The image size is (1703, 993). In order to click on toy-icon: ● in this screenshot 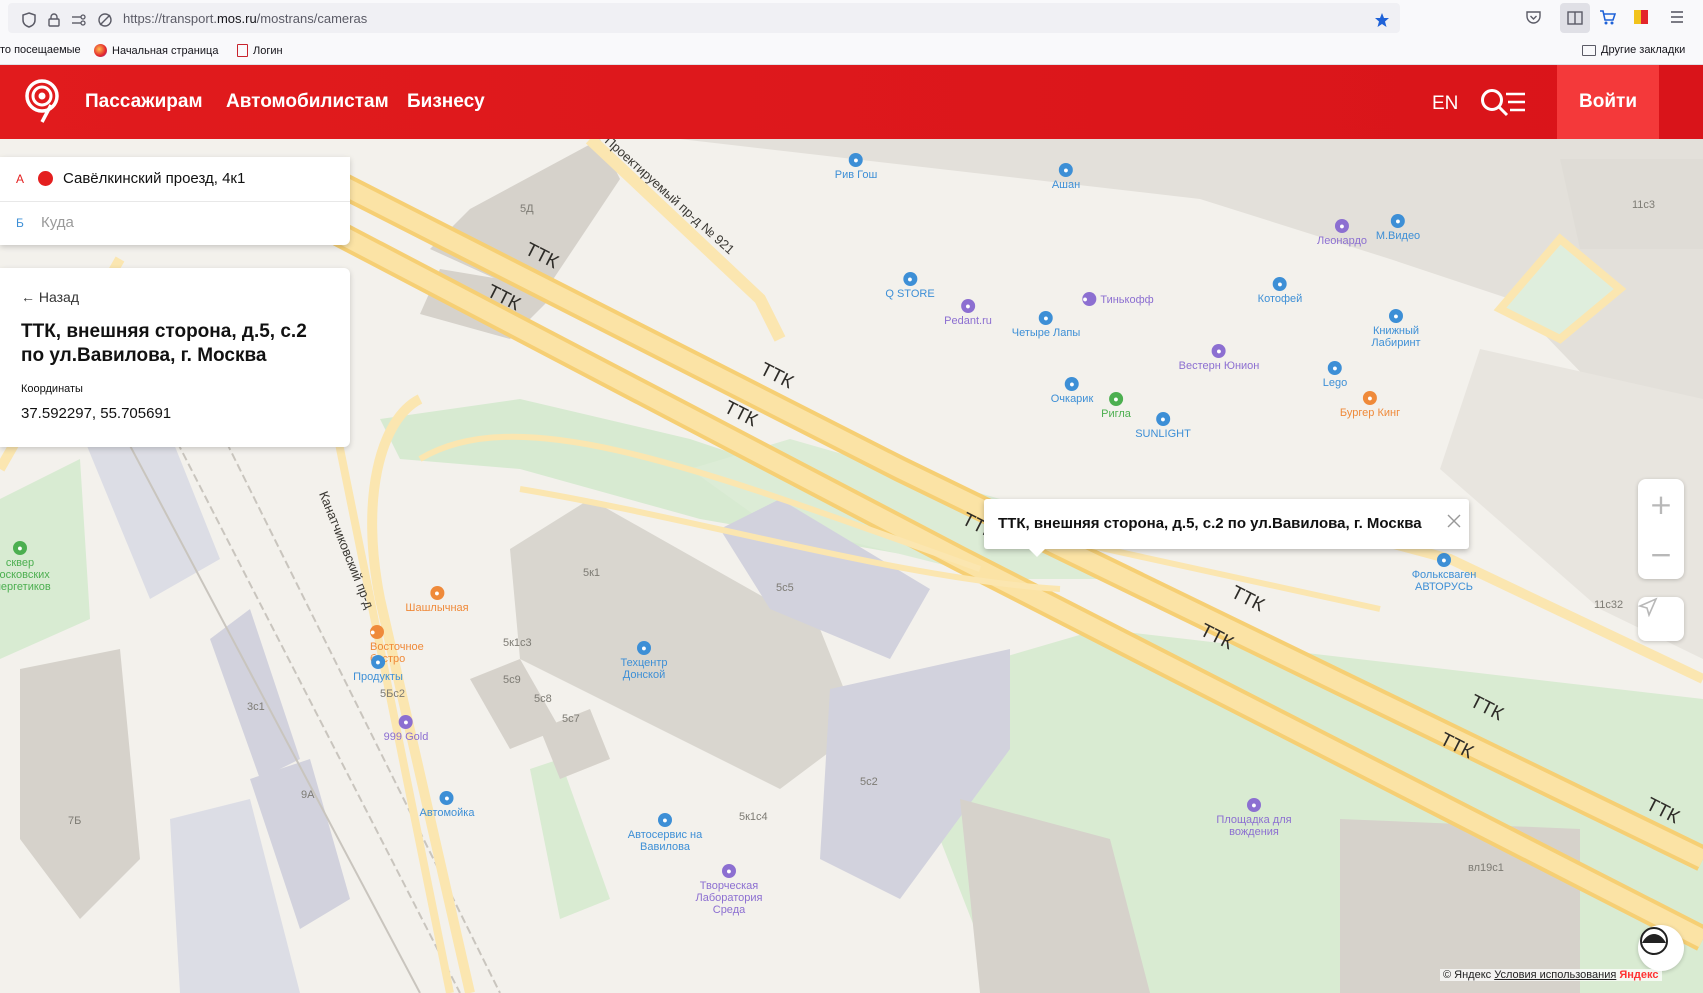, I will do `click(1334, 368)`.